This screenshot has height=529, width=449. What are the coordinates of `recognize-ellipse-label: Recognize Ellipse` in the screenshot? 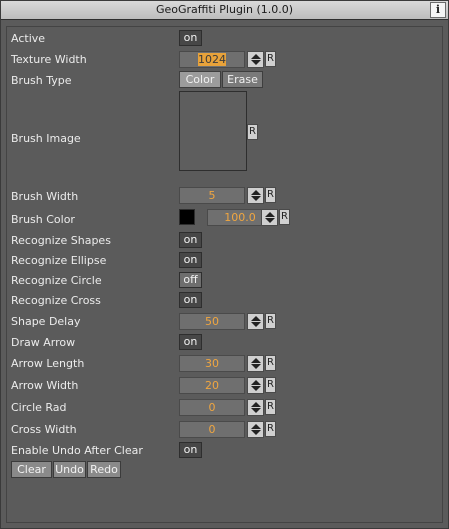 It's located at (59, 260).